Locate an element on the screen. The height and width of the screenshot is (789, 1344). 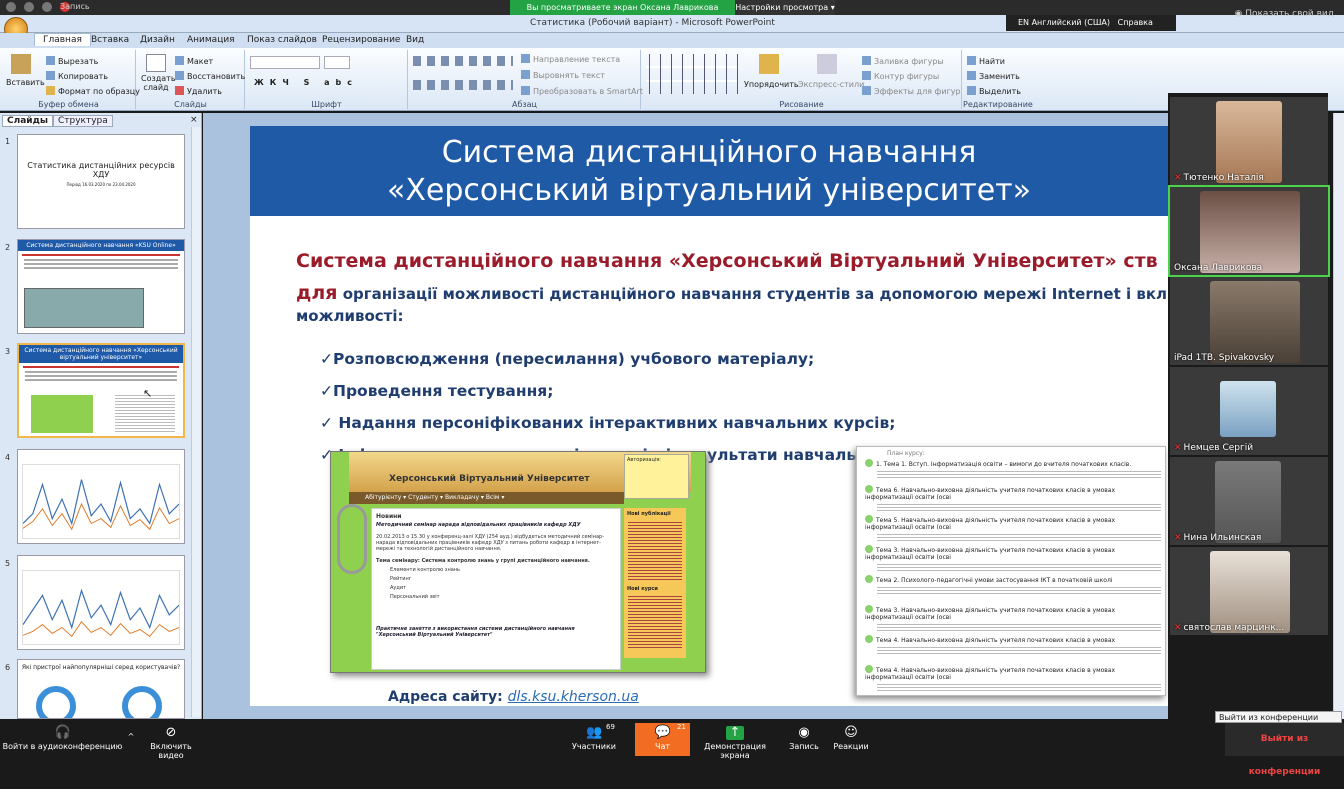
delete-slide-button: Удалить is located at coordinates (198, 91).